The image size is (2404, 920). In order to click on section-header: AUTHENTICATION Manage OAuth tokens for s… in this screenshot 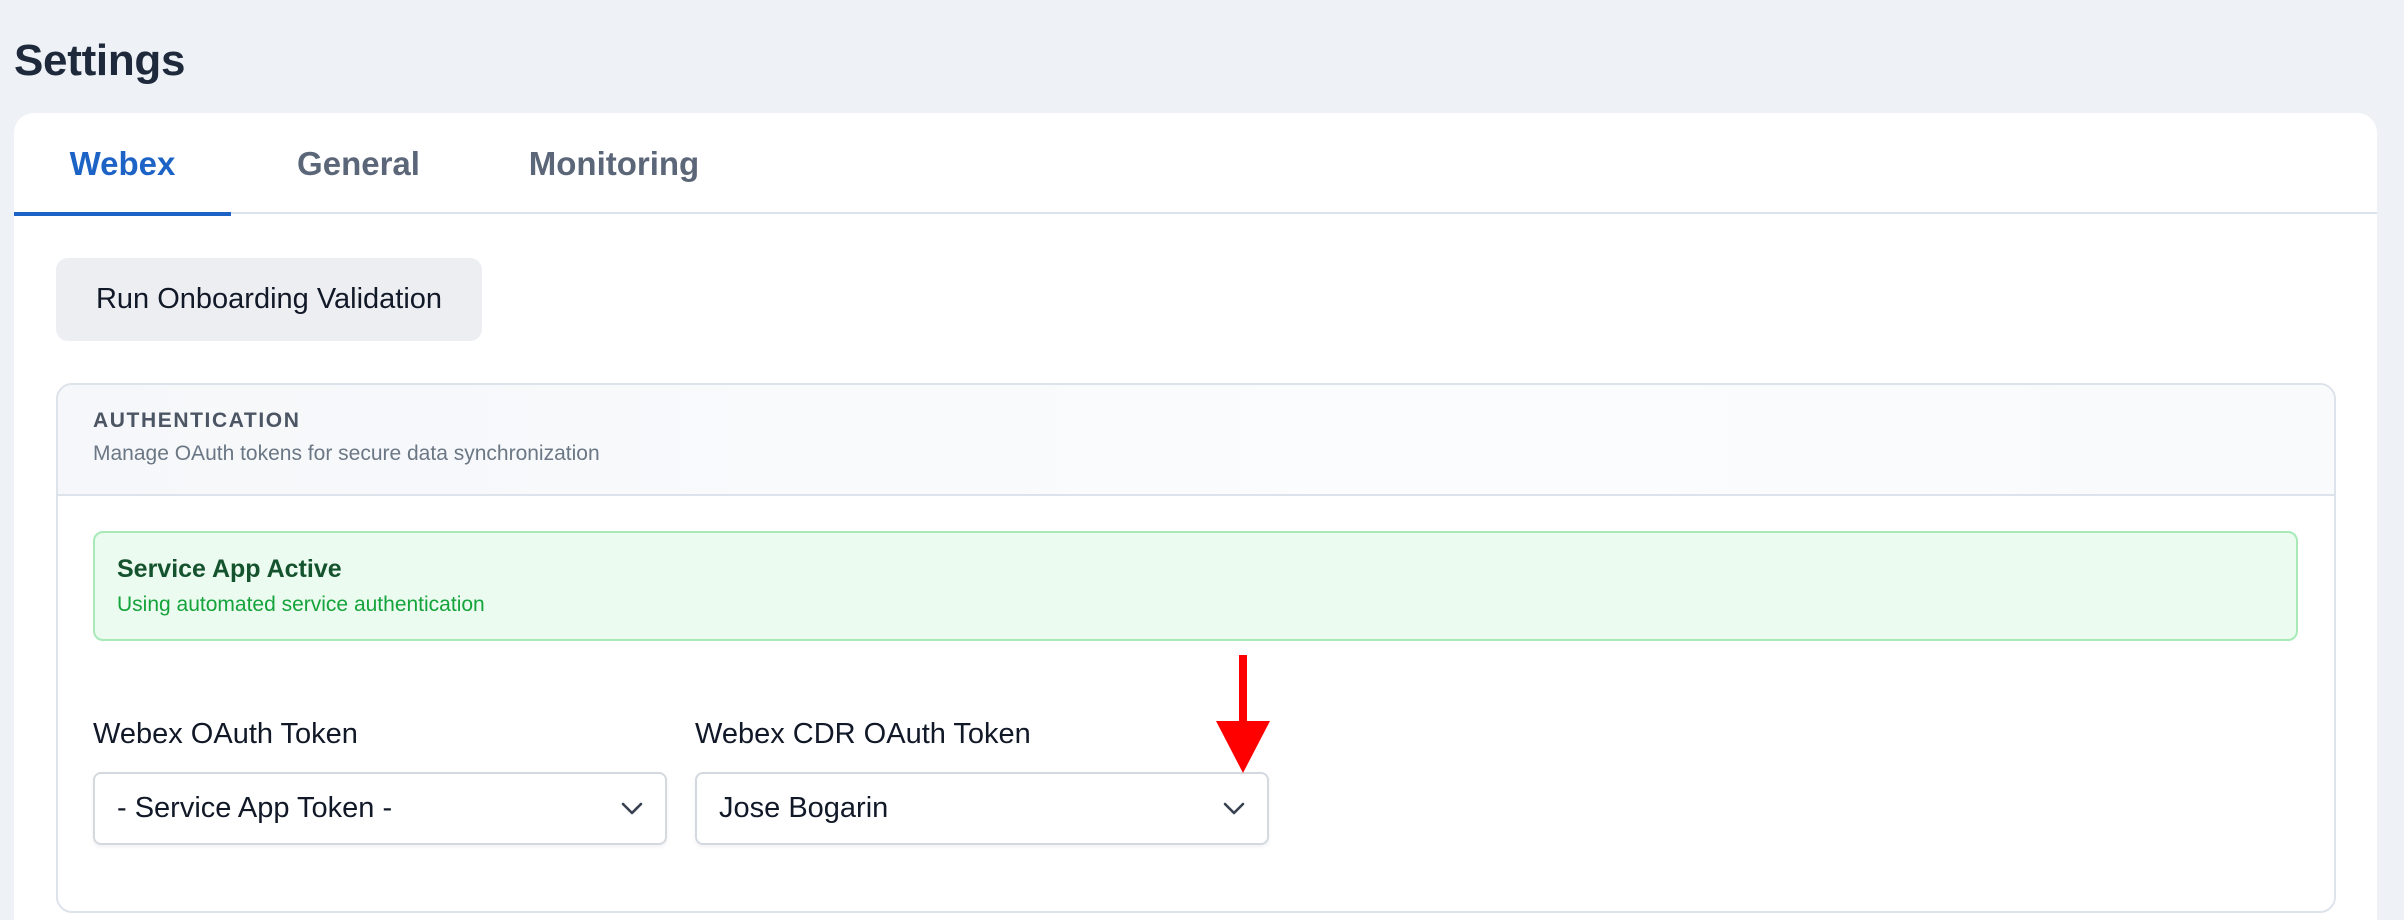, I will do `click(1196, 440)`.